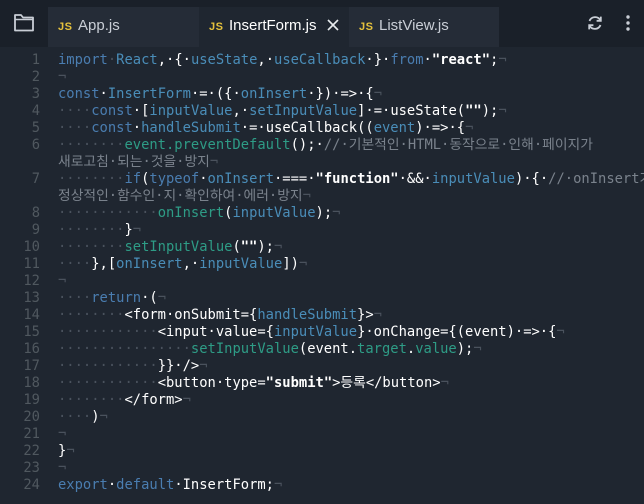 This screenshot has height=504, width=644. I want to click on code-text: ····)¬, so click(83, 417).